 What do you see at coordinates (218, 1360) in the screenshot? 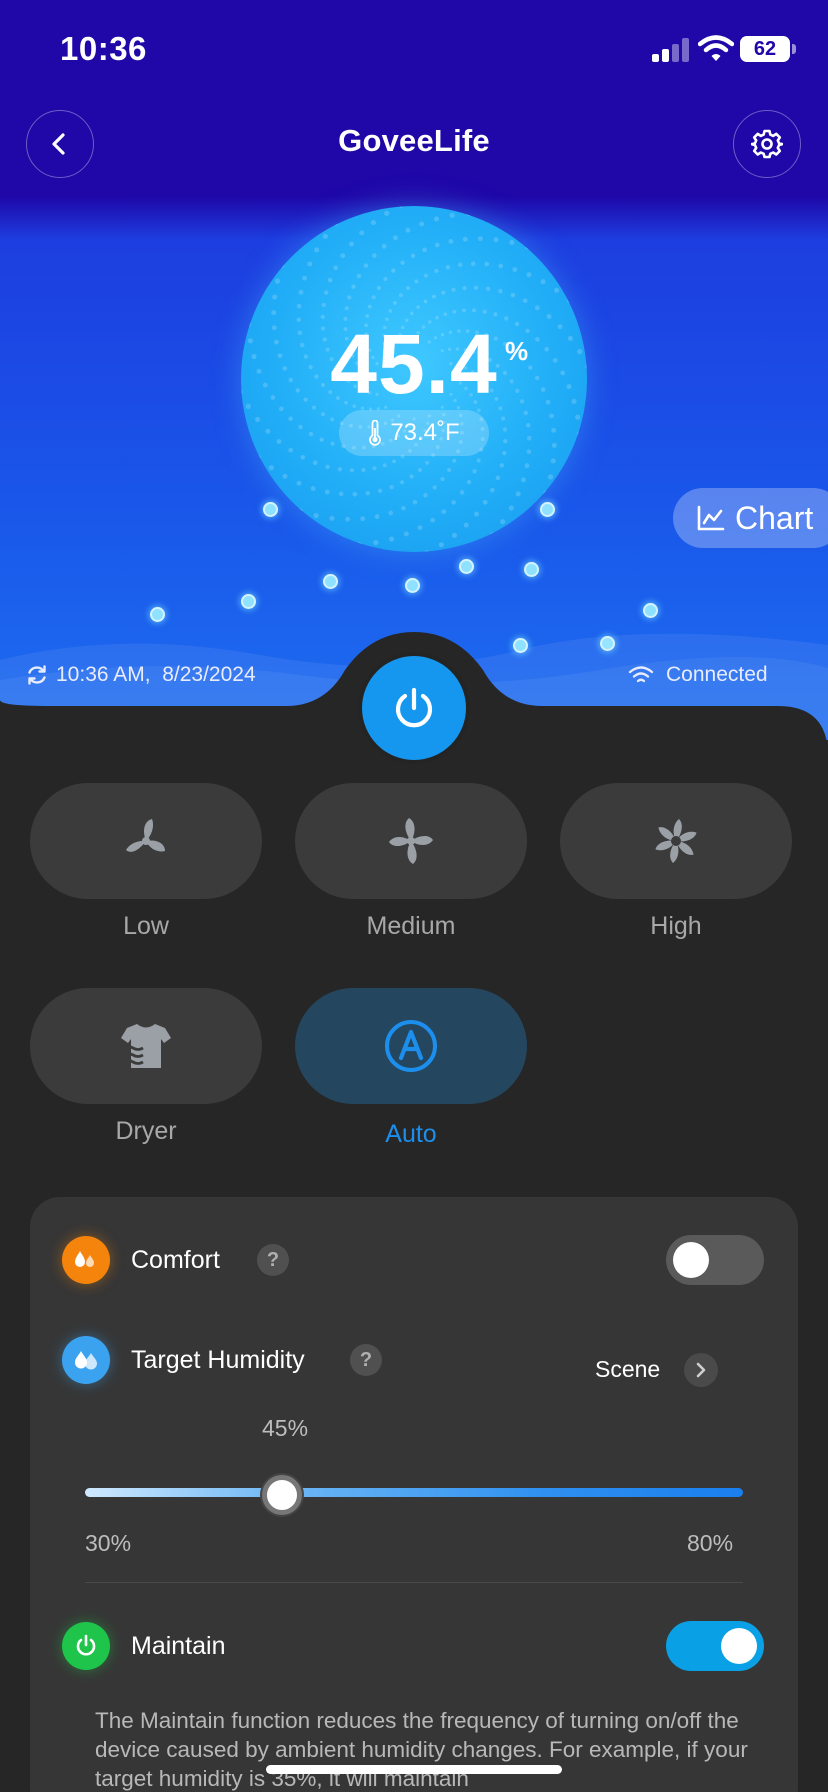
I see `target-humidity-label: Target Humidity` at bounding box center [218, 1360].